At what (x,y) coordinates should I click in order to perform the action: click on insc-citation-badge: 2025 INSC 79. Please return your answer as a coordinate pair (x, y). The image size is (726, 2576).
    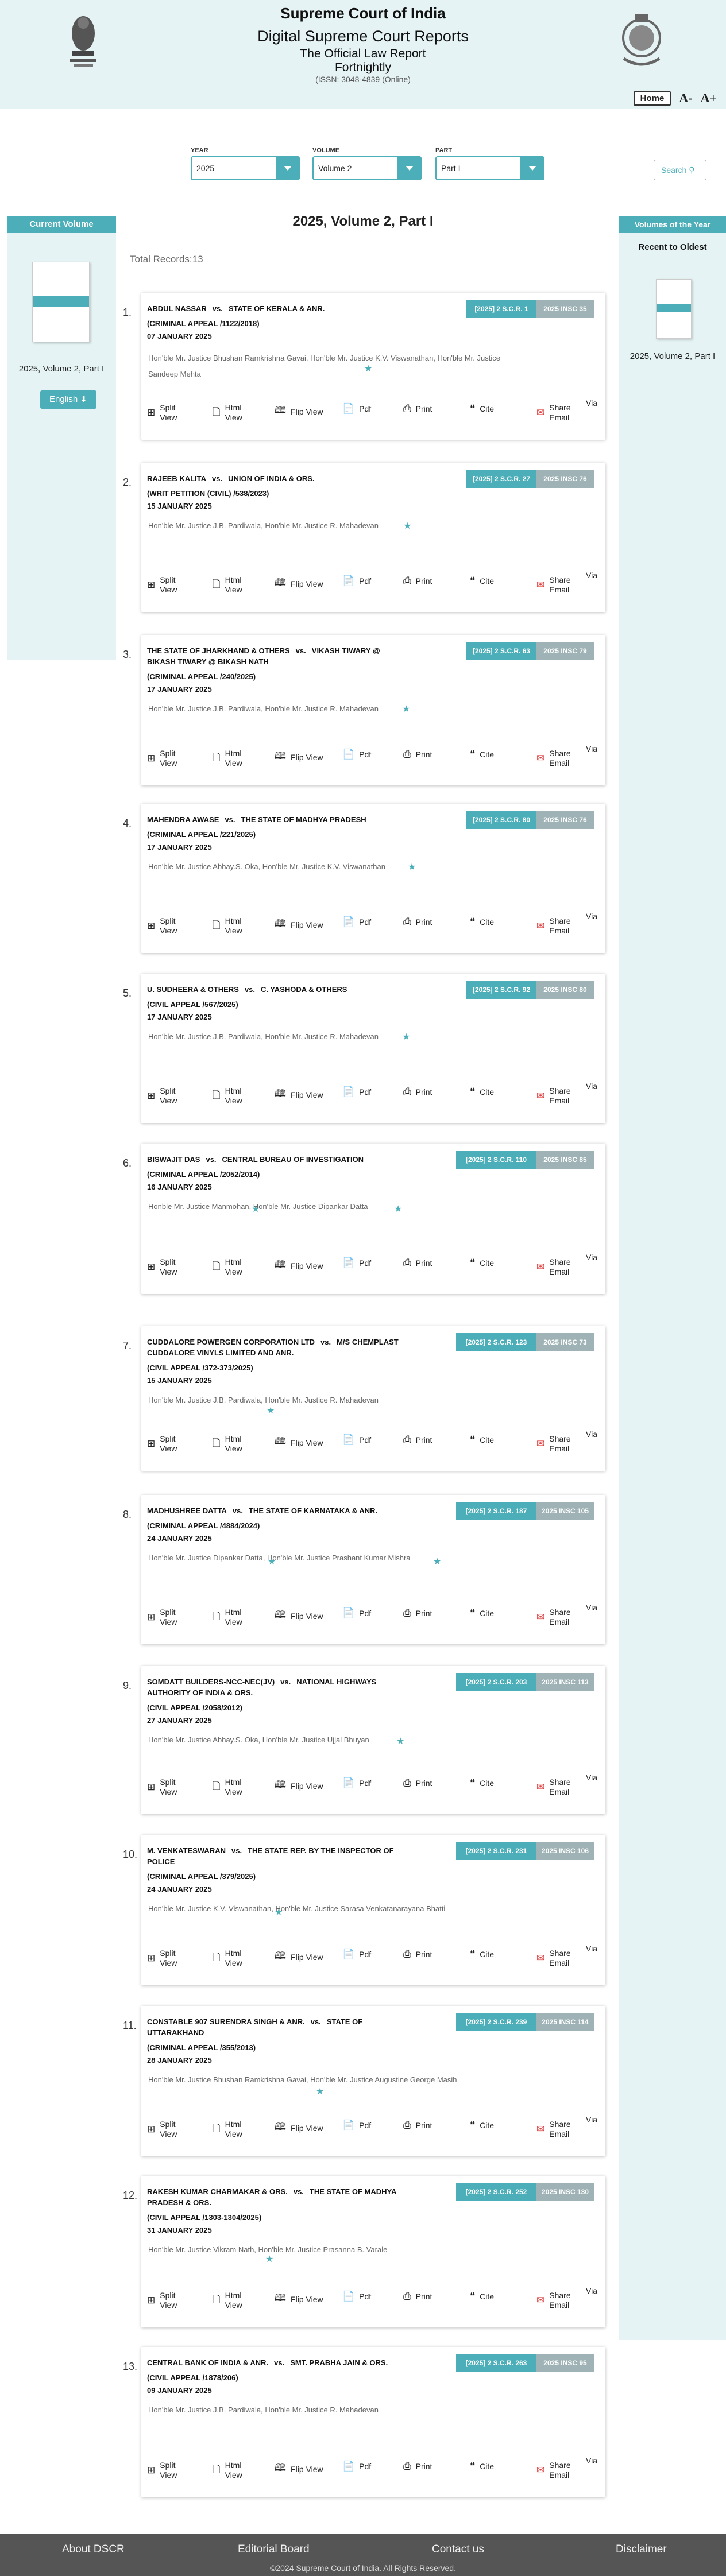
    Looking at the image, I should click on (565, 651).